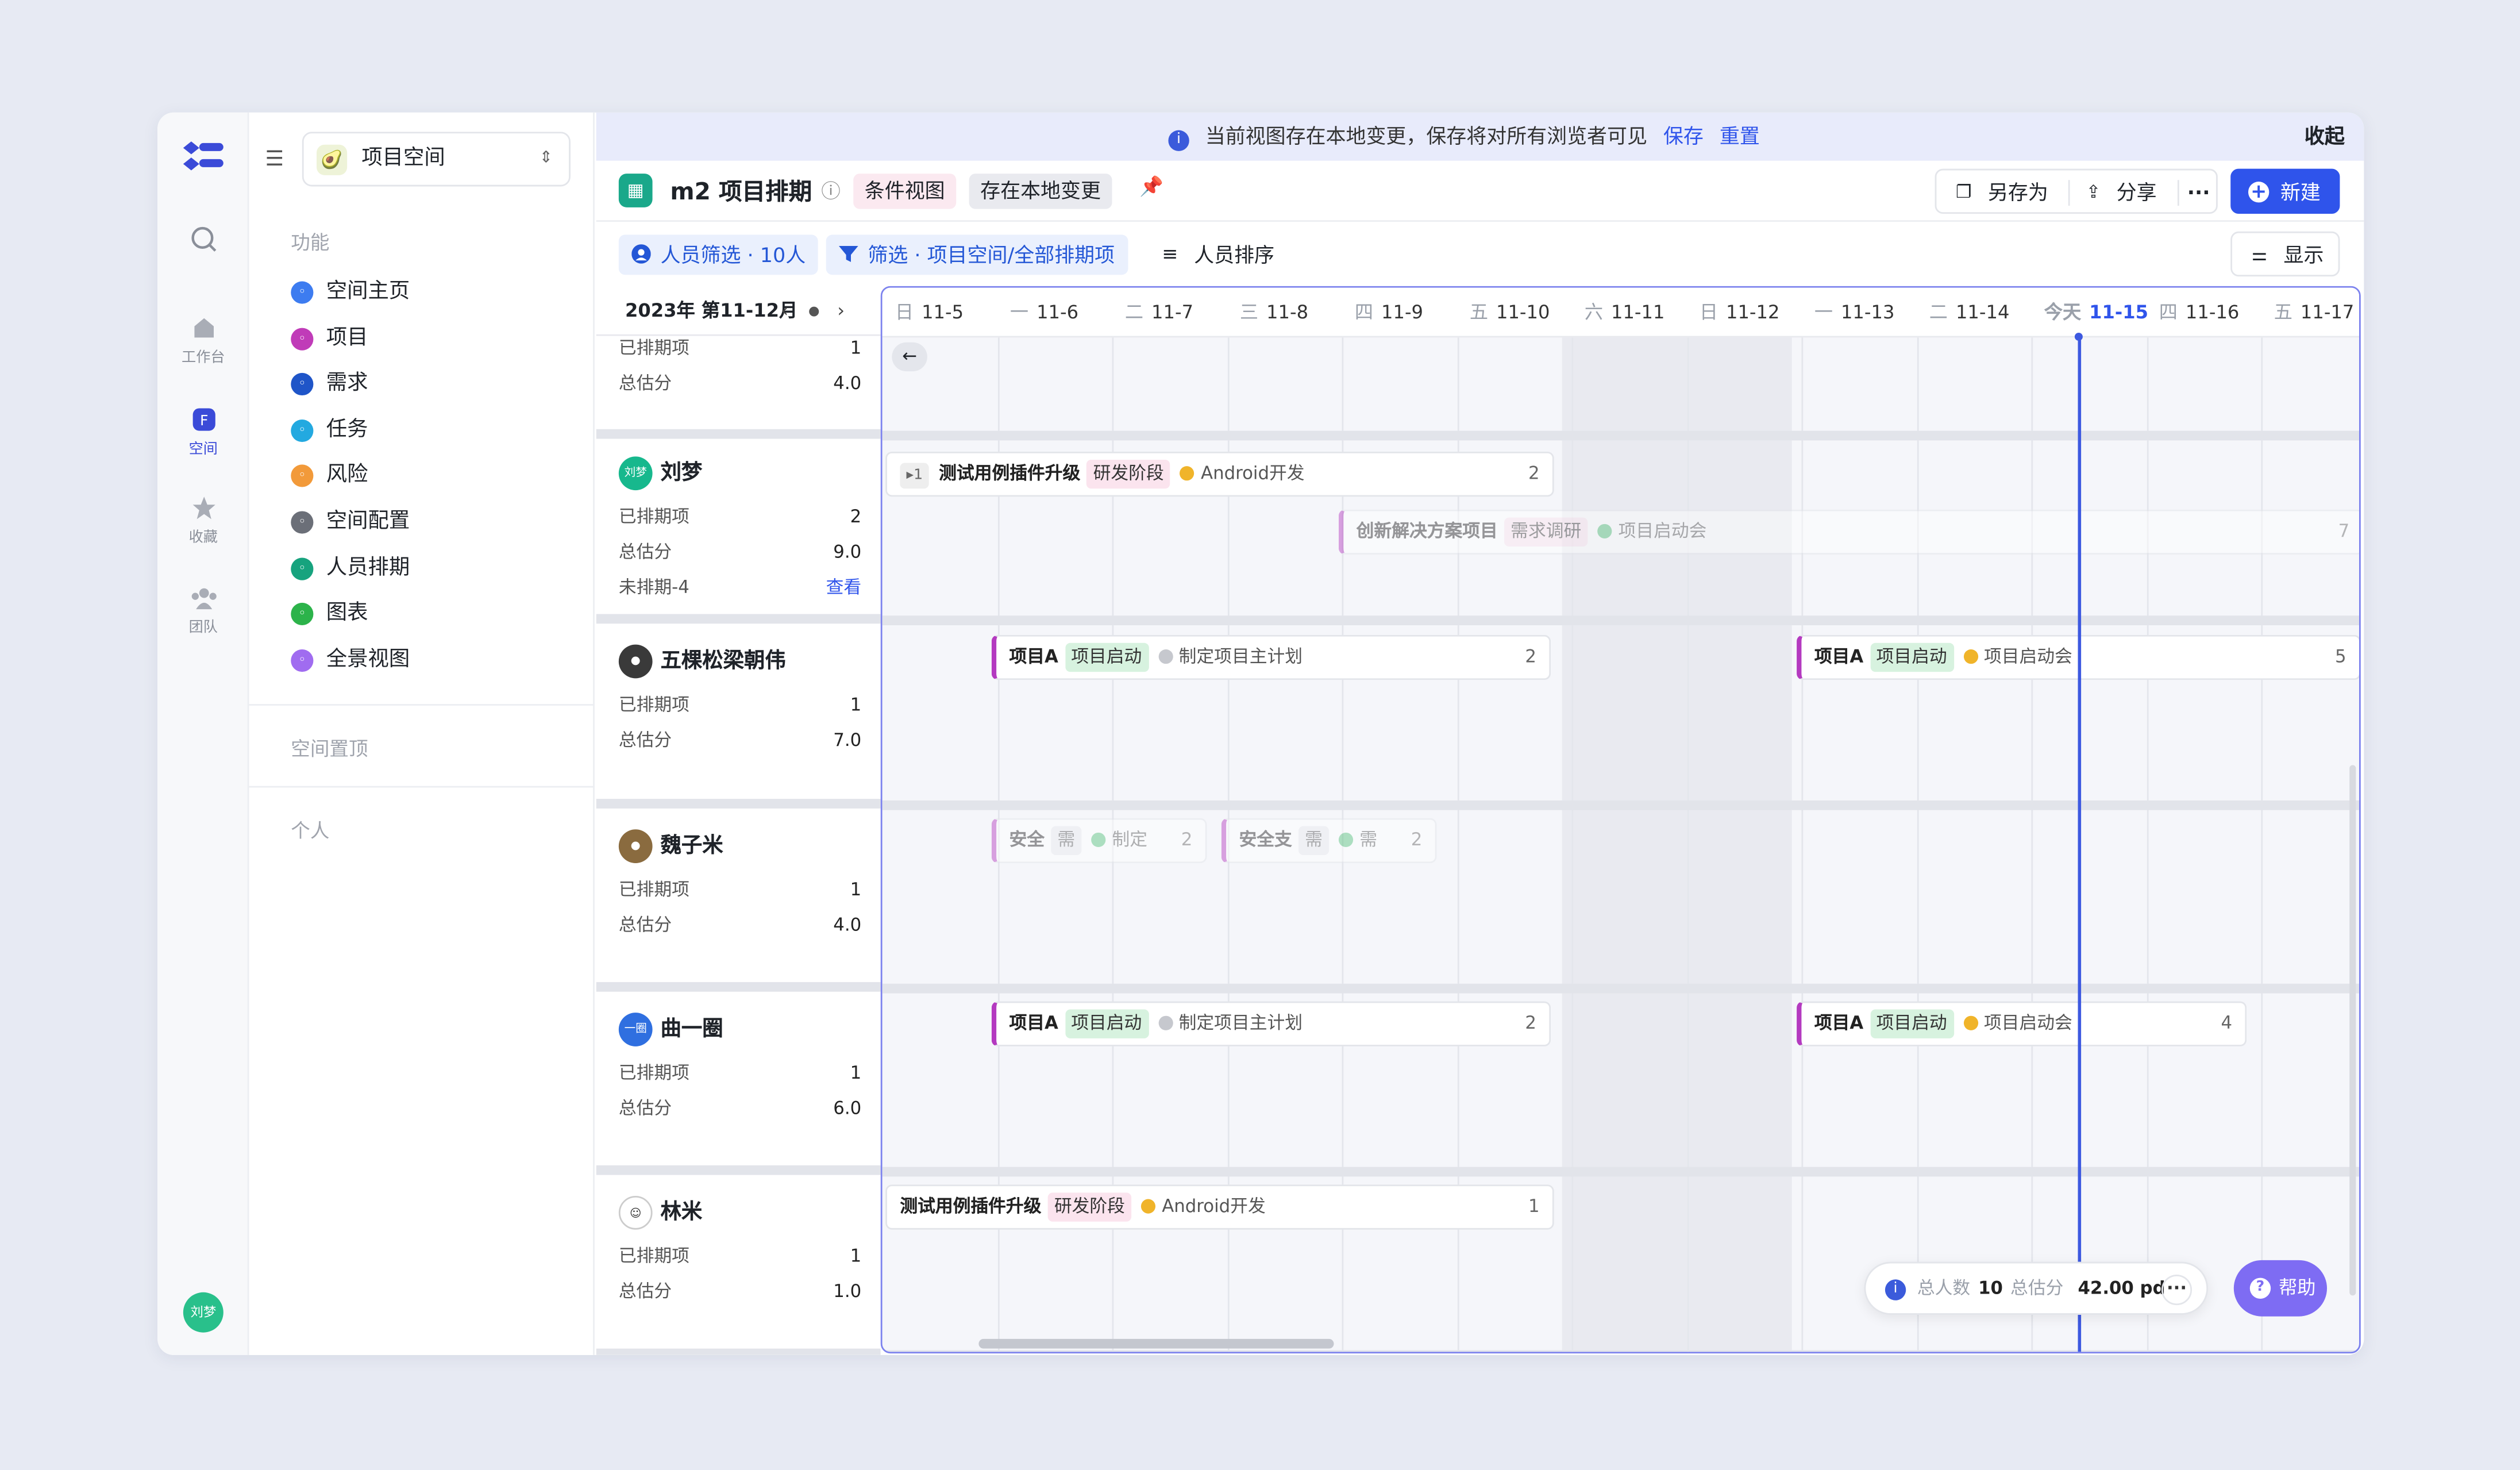 The width and height of the screenshot is (2520, 1470). I want to click on person-icon, so click(641, 254).